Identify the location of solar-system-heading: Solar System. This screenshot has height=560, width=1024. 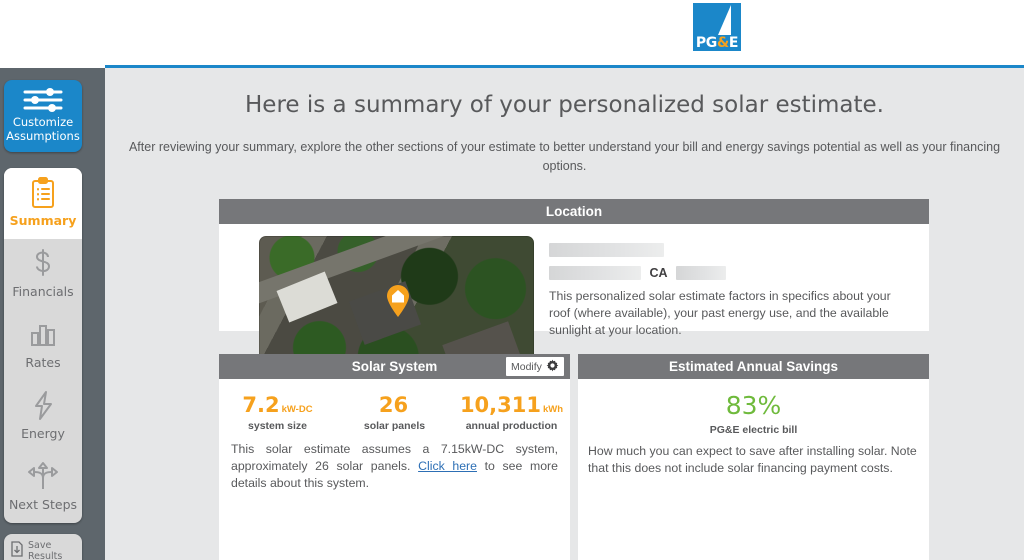
(394, 366).